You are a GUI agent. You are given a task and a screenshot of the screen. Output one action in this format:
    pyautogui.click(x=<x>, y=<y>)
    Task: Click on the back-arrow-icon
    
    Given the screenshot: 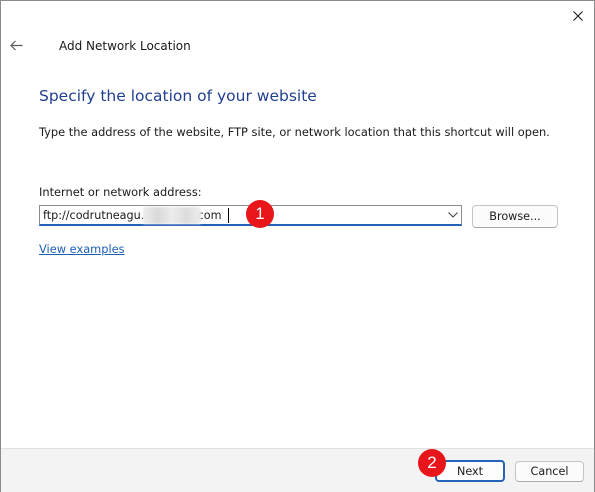 What is the action you would take?
    pyautogui.click(x=15, y=45)
    